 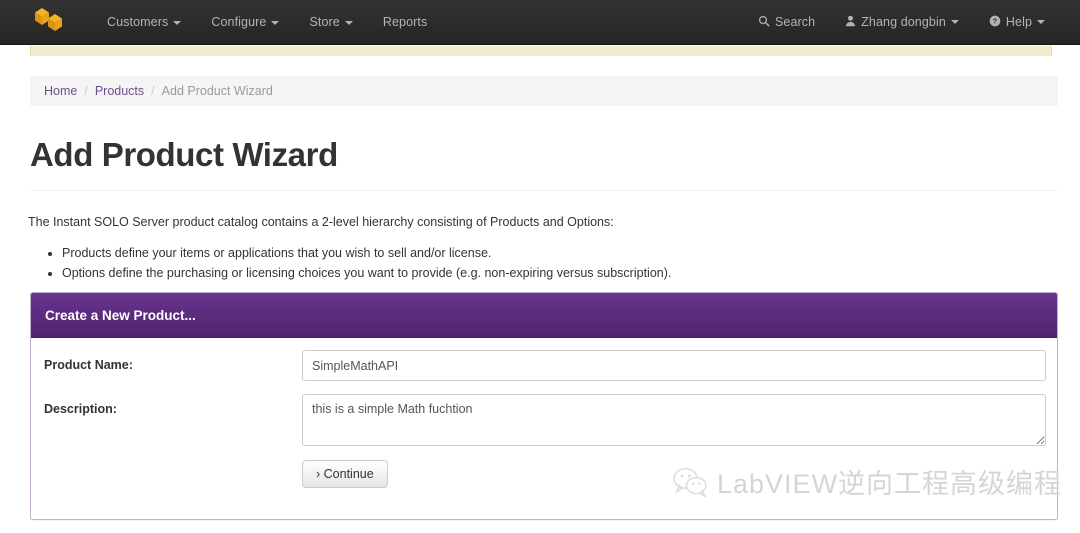 I want to click on nav-item-label: Search, so click(x=795, y=21).